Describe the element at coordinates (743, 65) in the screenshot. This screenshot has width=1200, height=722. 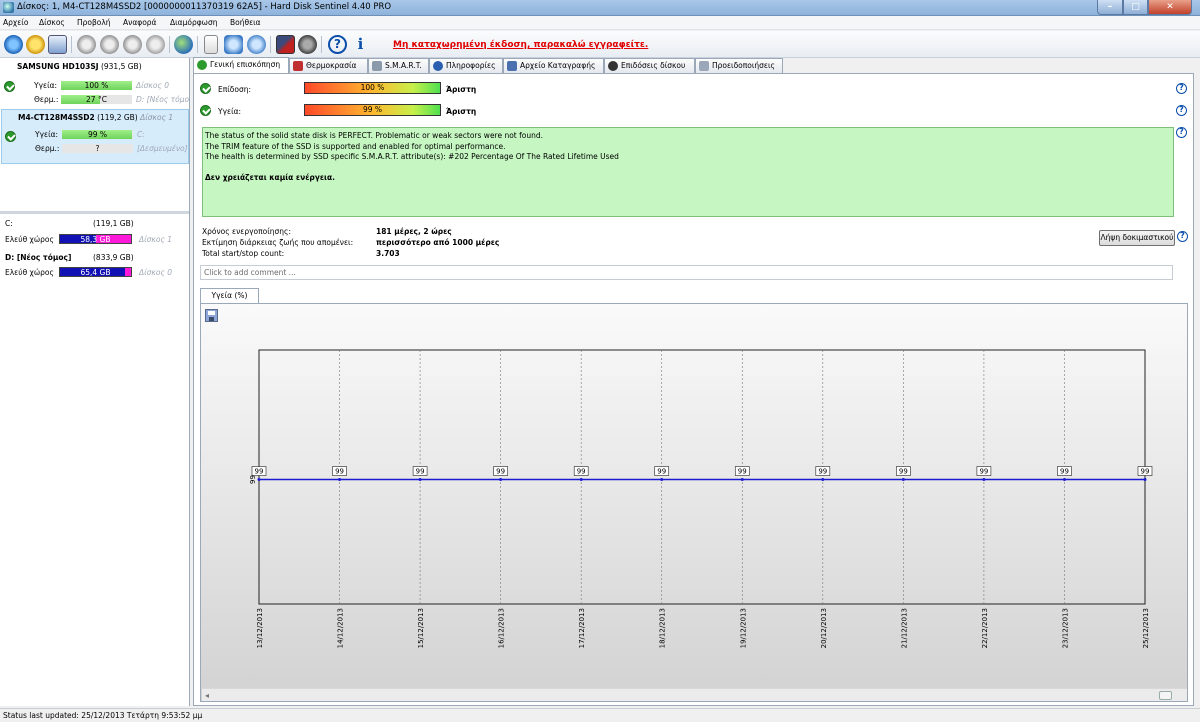
I see `tab-label: Προειδοποιήσεις` at that location.